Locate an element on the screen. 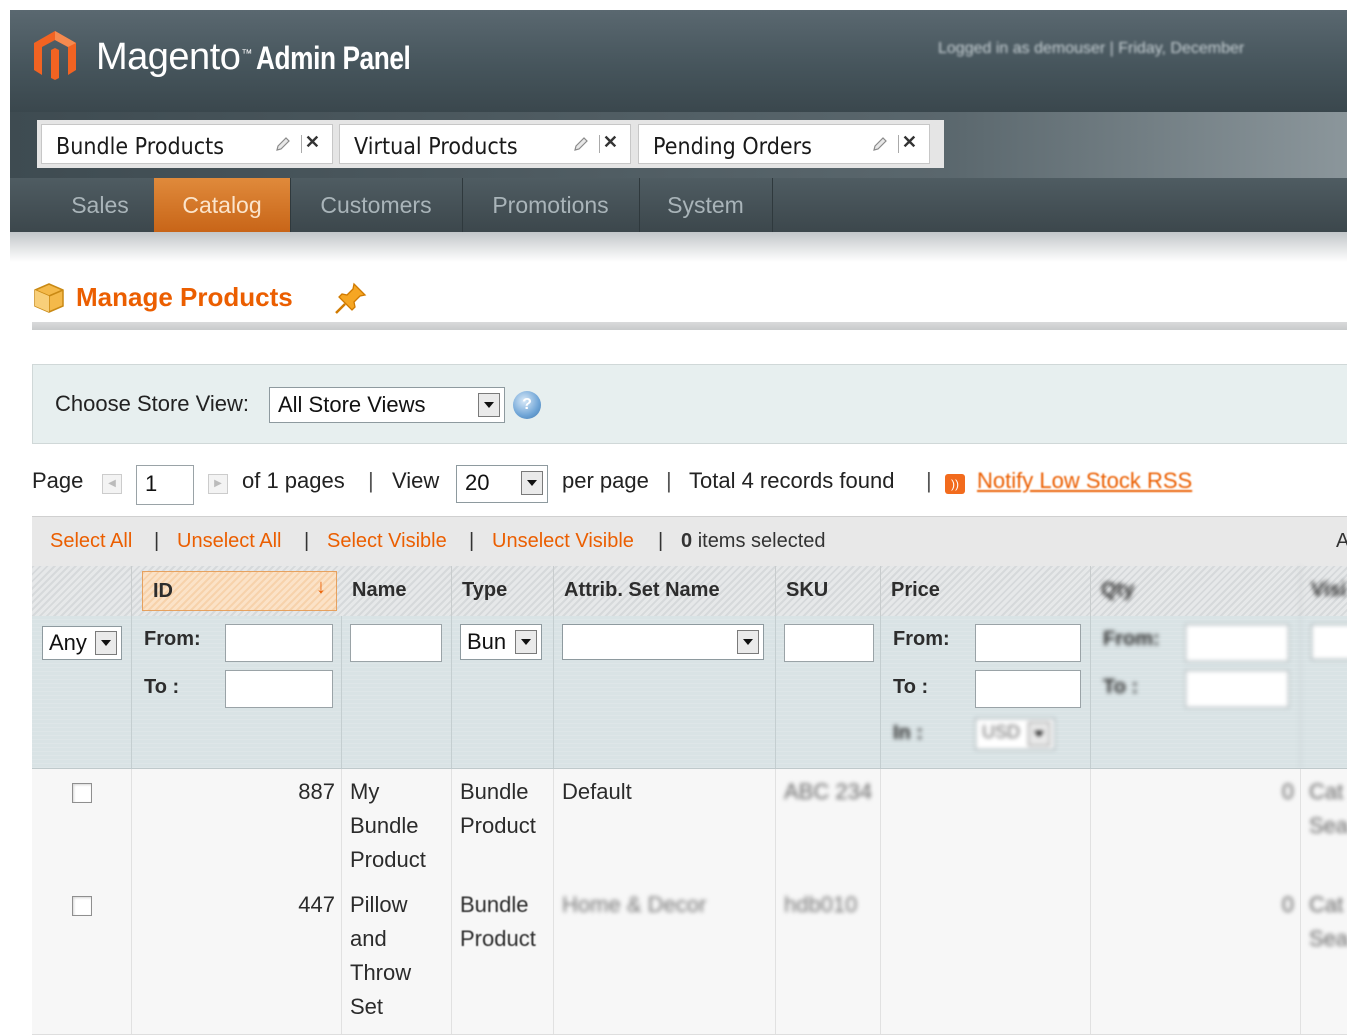 The height and width of the screenshot is (1035, 1347). column-label-name: Name is located at coordinates (379, 590).